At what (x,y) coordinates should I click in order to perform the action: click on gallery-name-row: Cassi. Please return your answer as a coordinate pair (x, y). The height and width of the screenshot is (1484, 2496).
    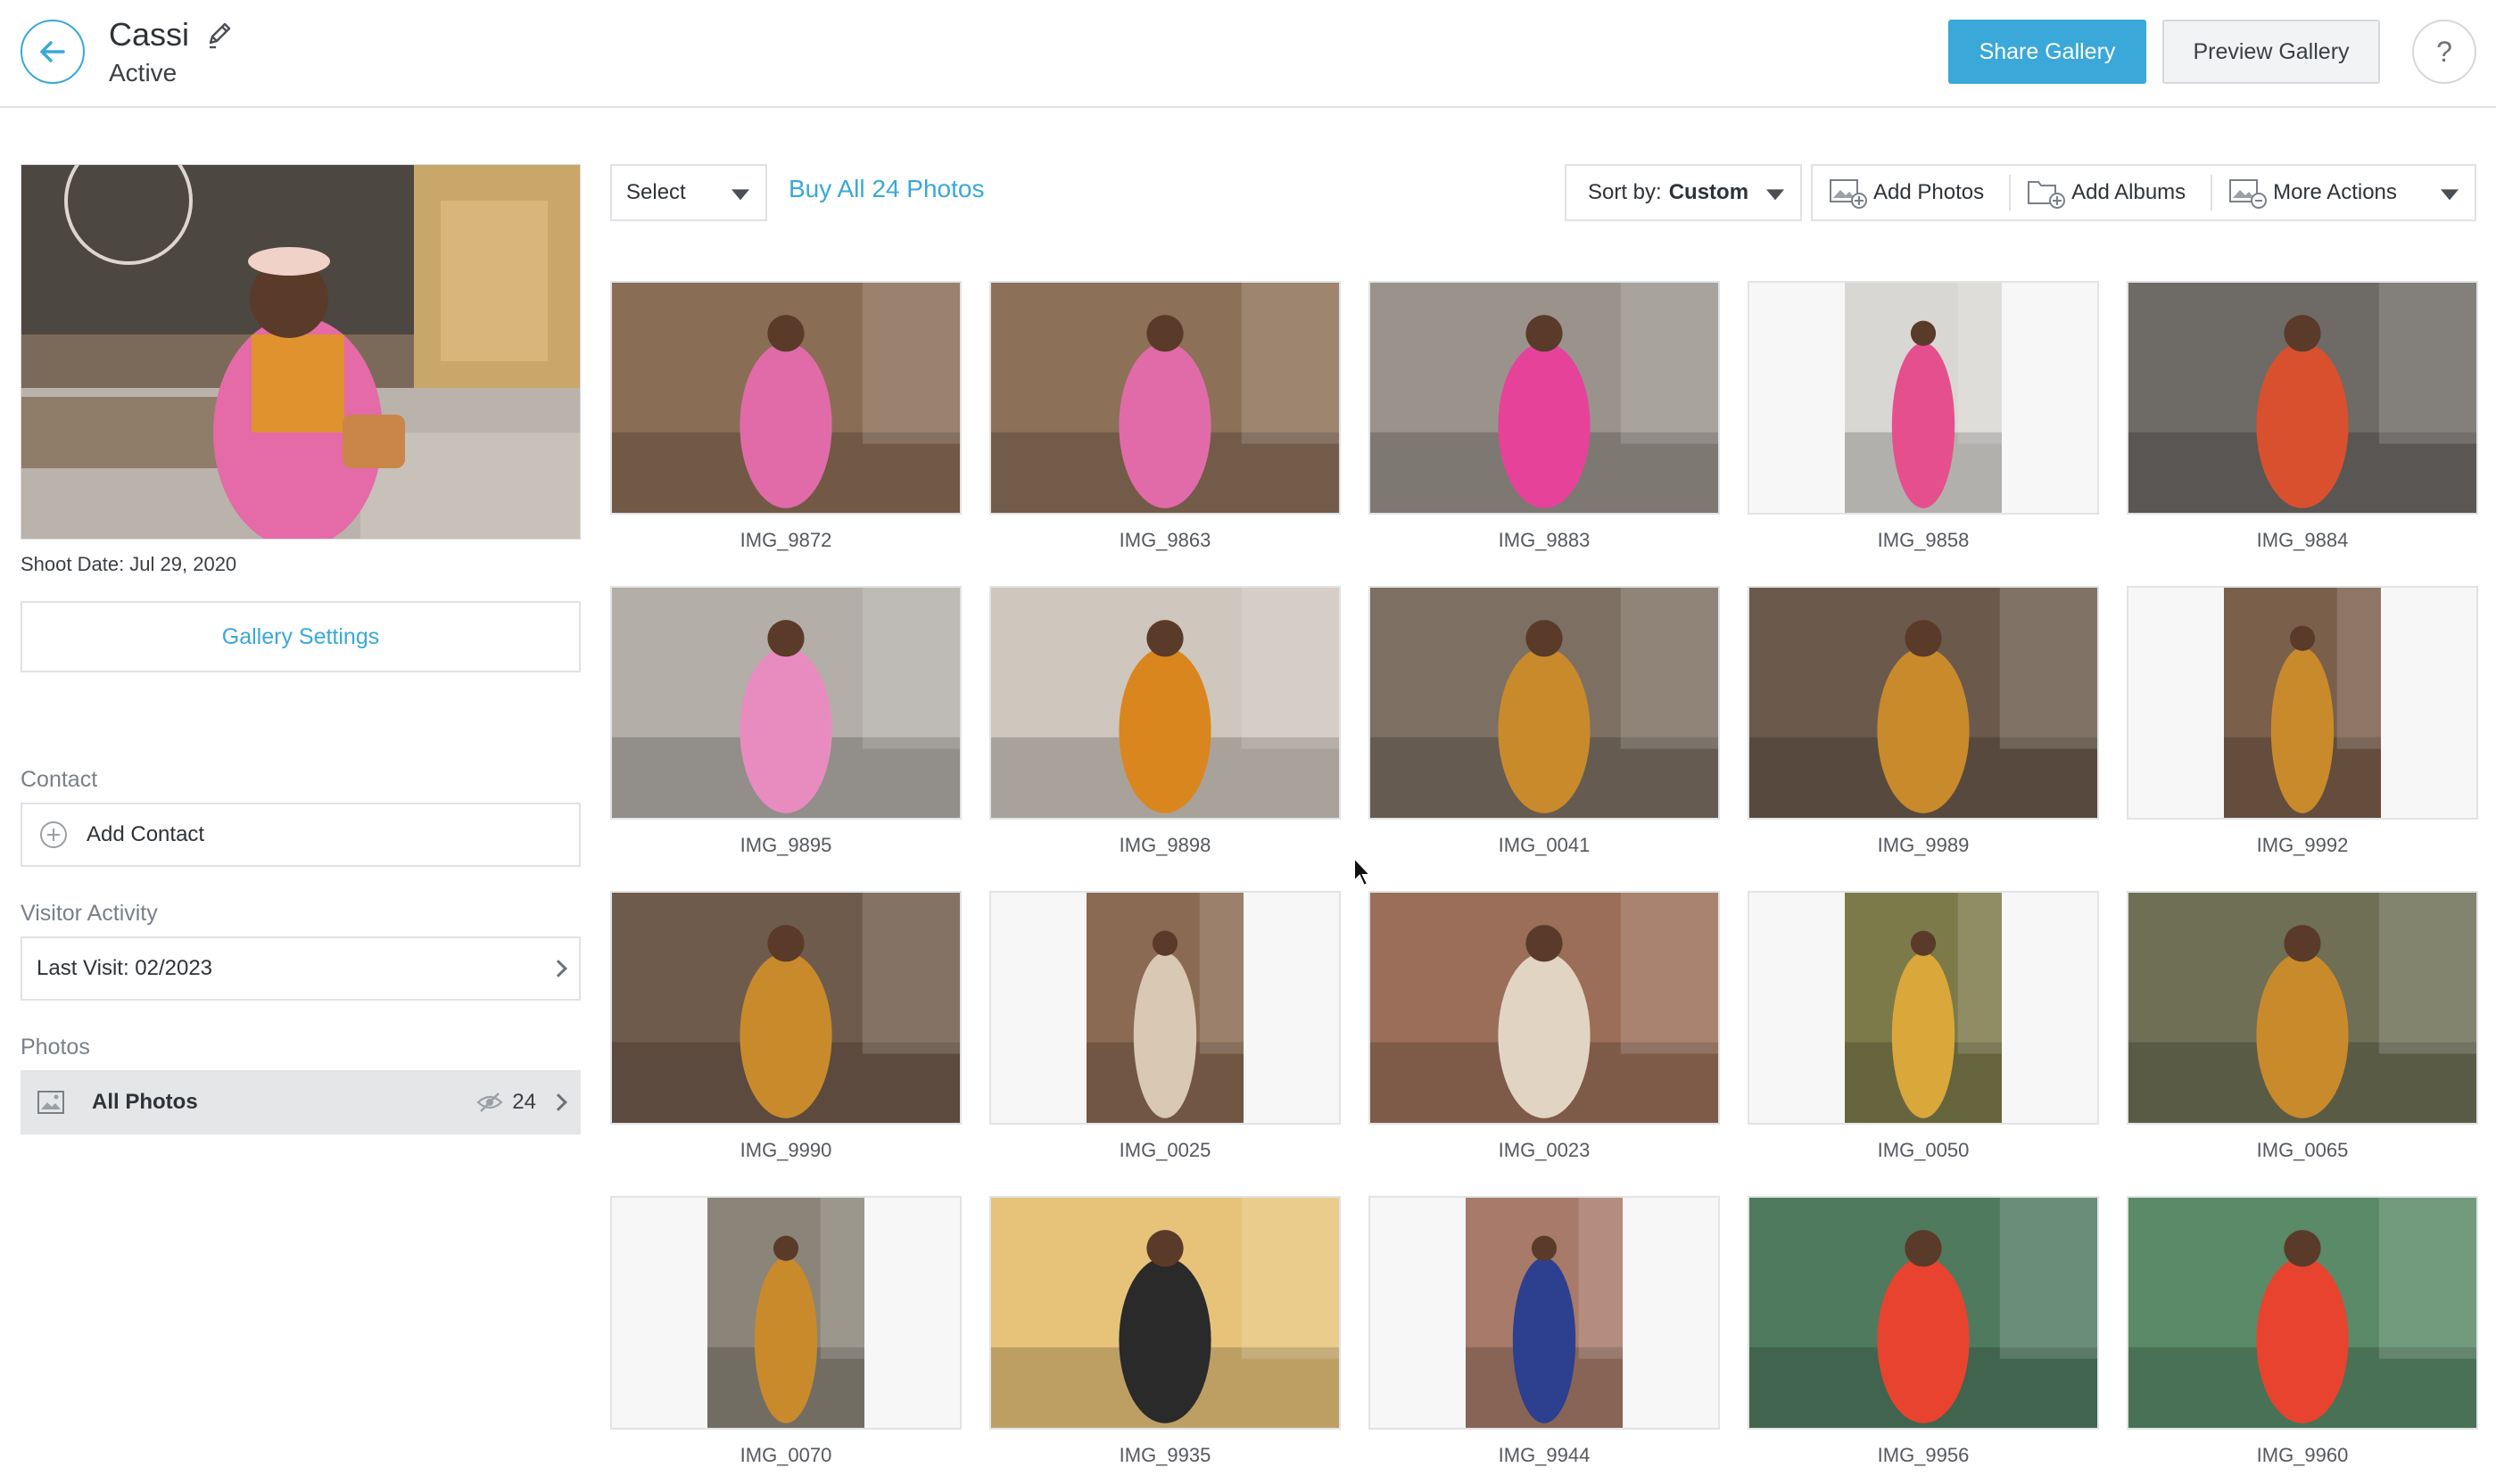
    Looking at the image, I should click on (171, 35).